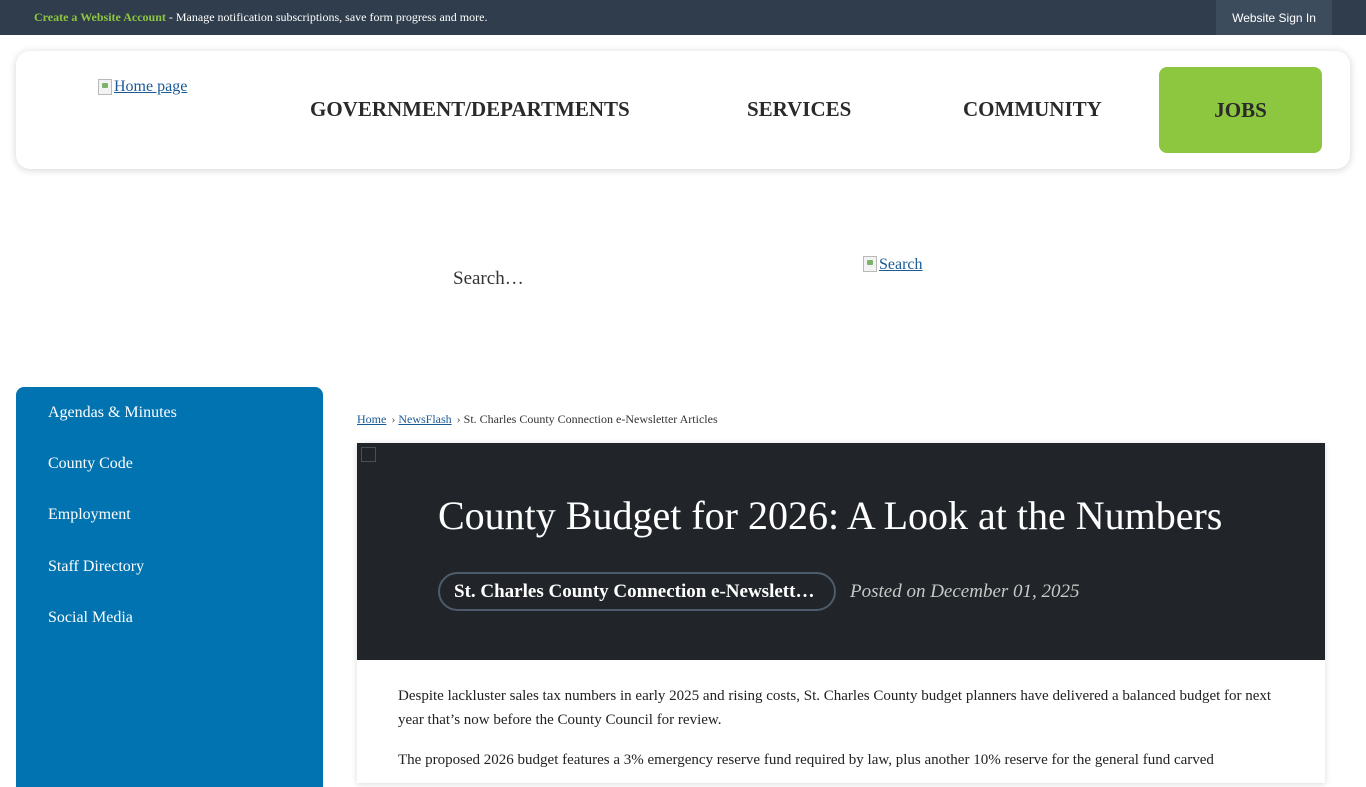  I want to click on sidebar-item-employment: Employment, so click(89, 515).